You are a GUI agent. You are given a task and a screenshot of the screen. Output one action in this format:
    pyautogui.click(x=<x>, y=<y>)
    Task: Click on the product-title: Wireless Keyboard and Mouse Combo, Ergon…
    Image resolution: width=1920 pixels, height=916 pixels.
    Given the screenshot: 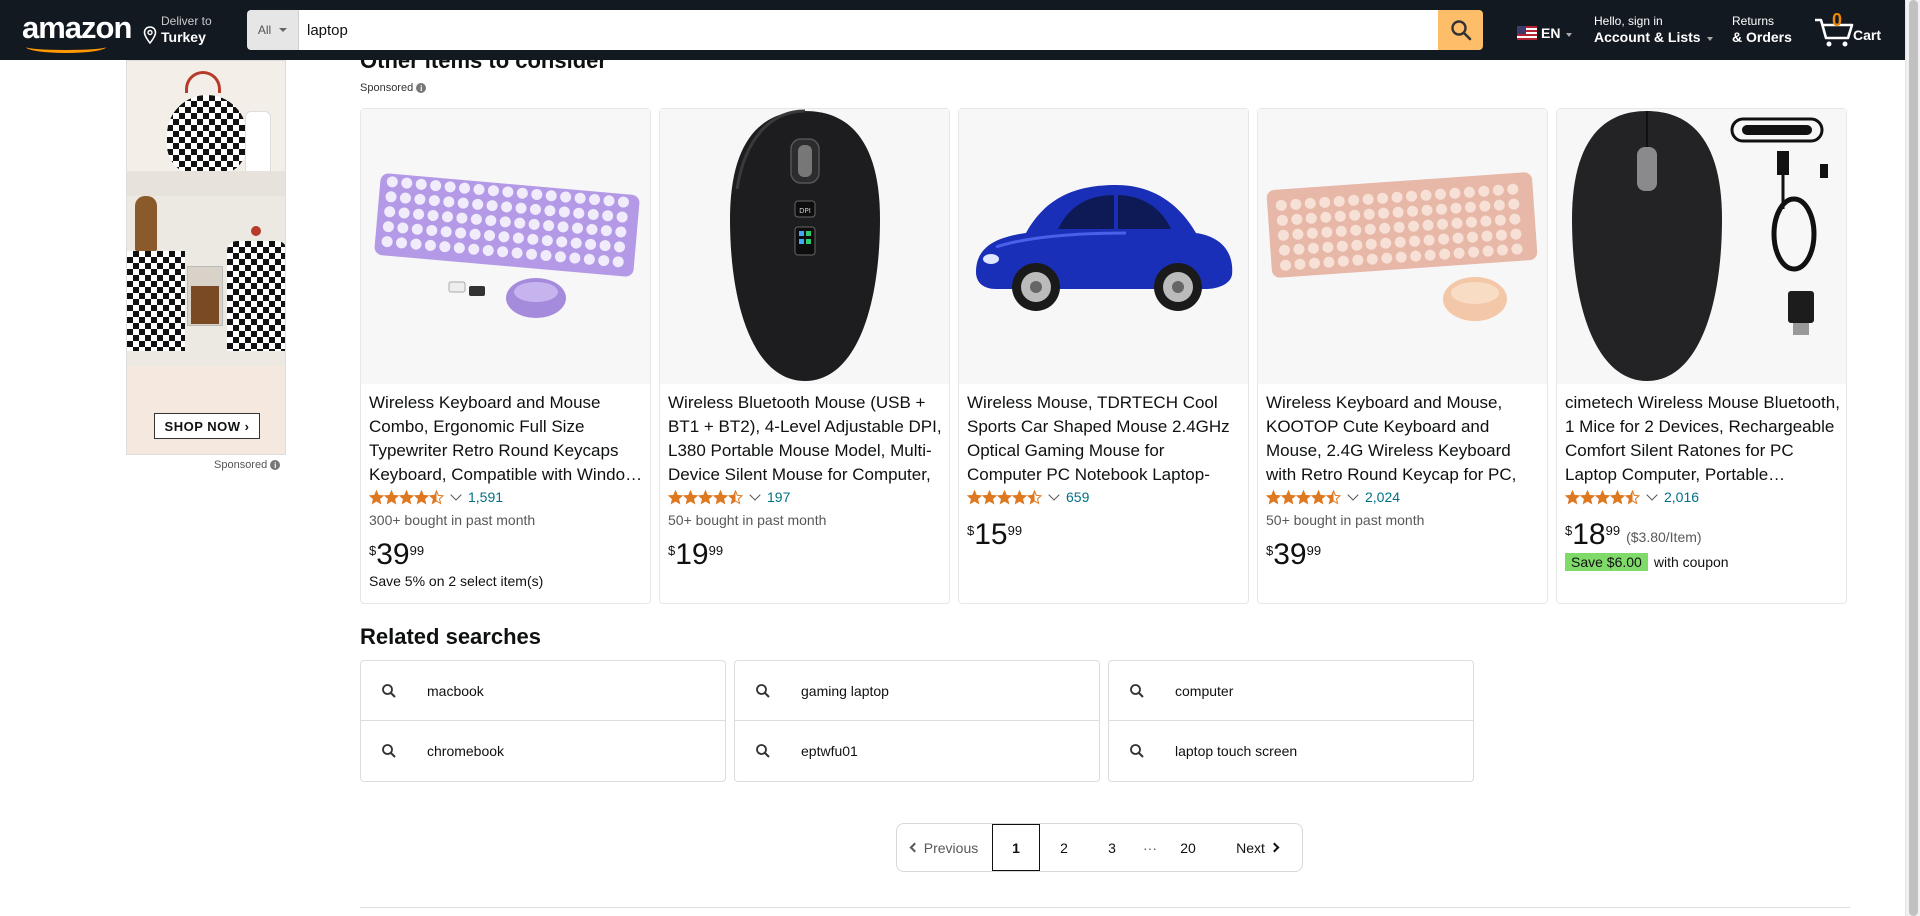 What is the action you would take?
    pyautogui.click(x=506, y=439)
    